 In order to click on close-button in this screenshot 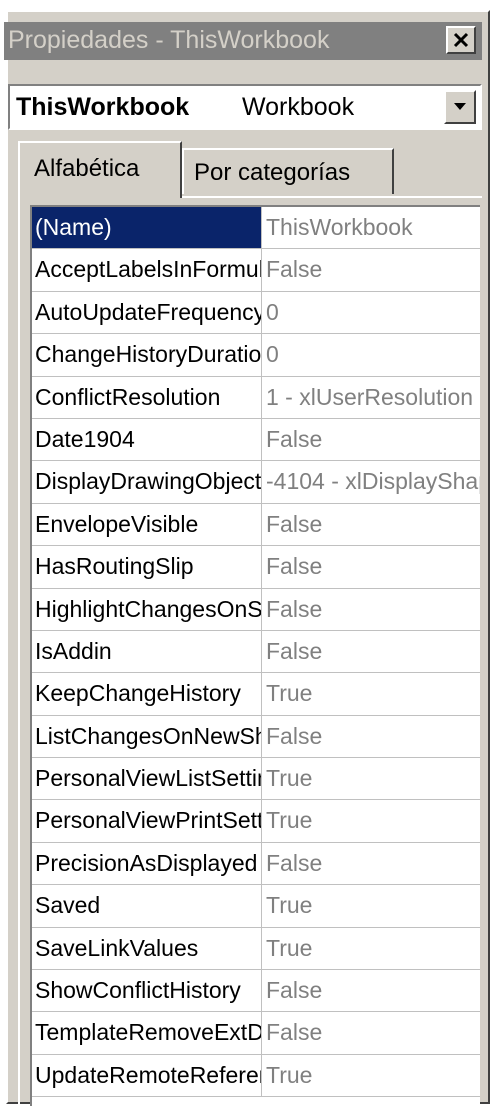, I will do `click(461, 40)`.